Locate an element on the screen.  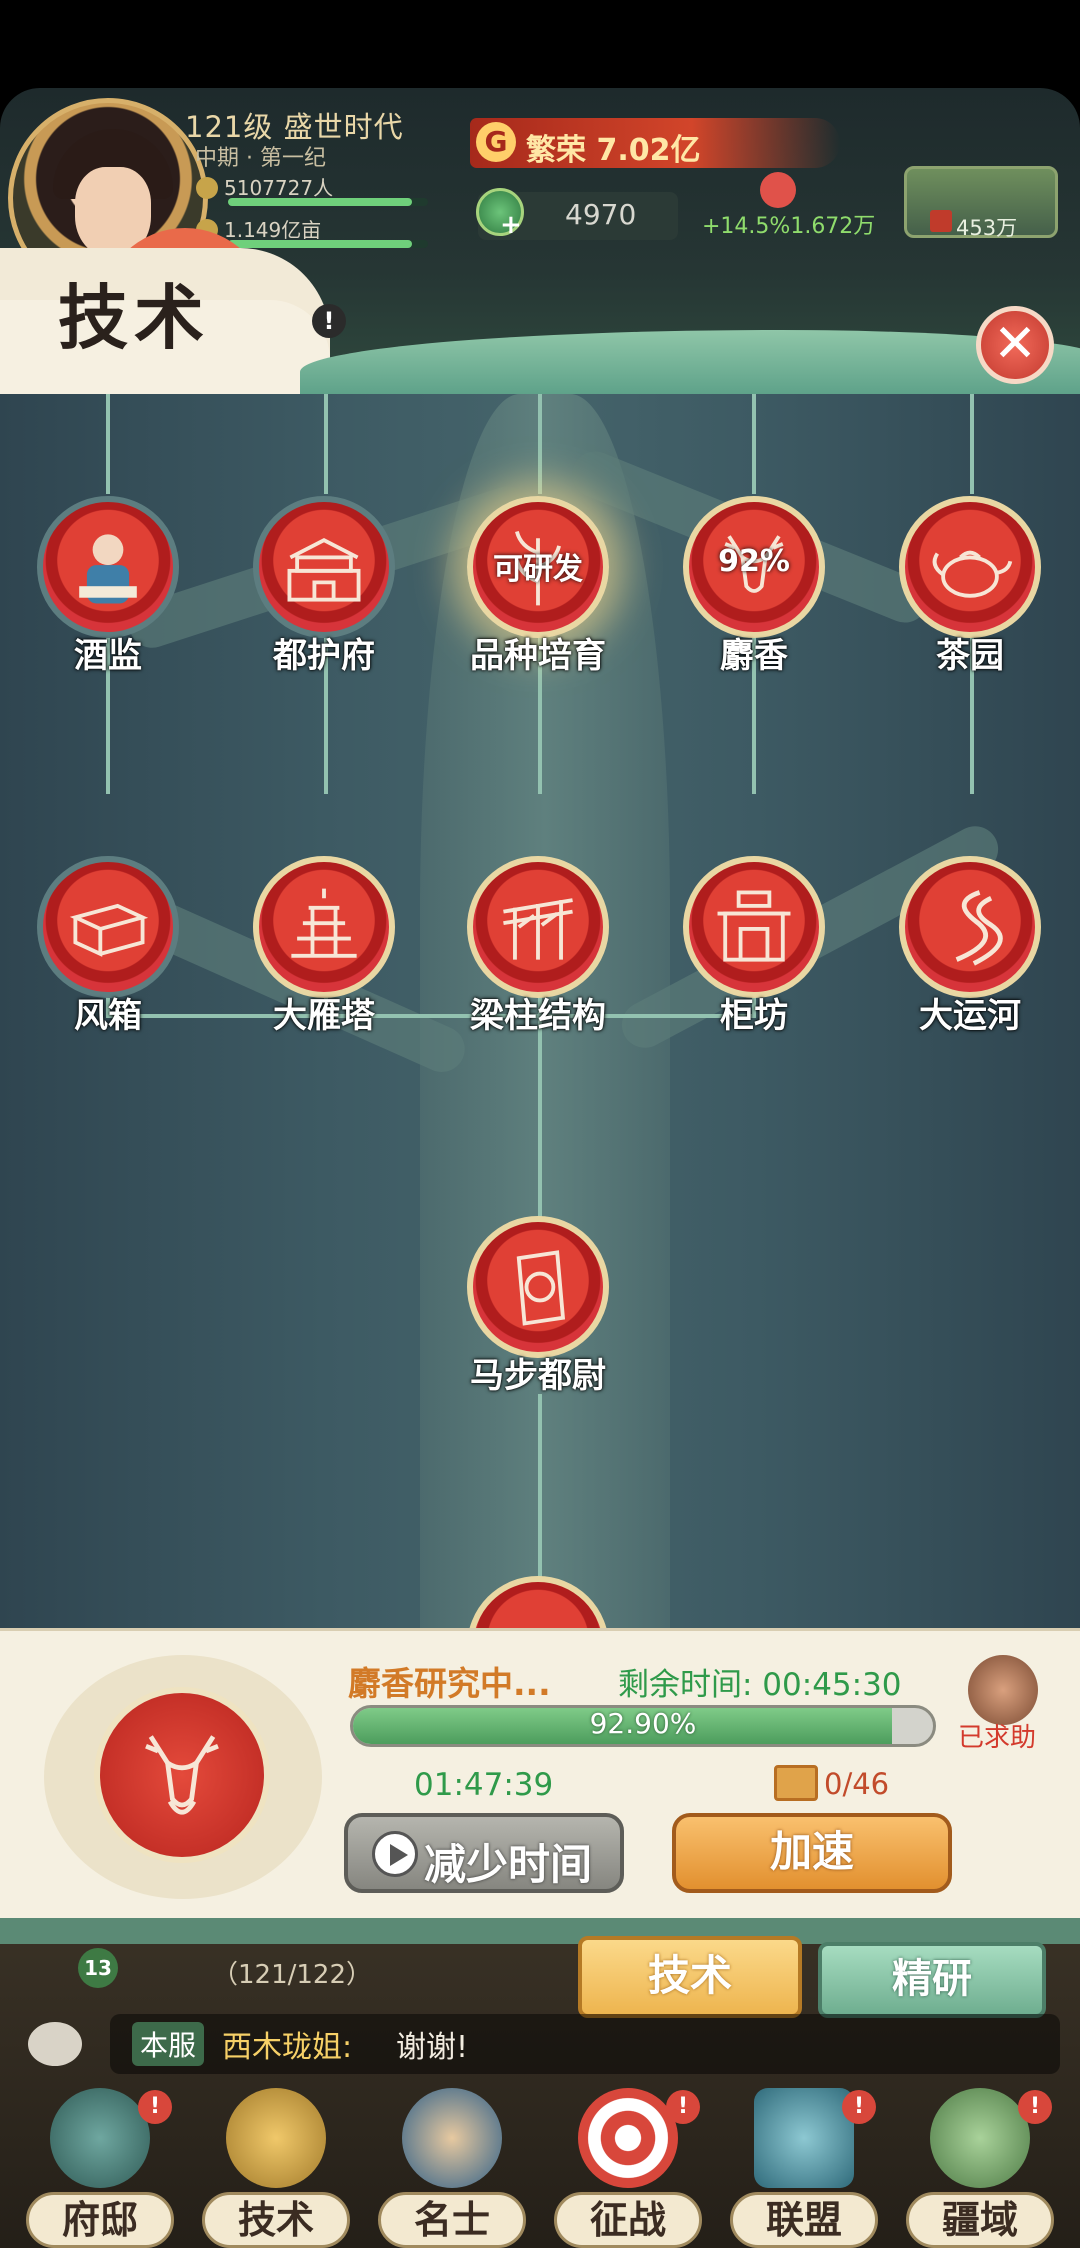
progress-percent: 92.90% is located at coordinates (643, 1723).